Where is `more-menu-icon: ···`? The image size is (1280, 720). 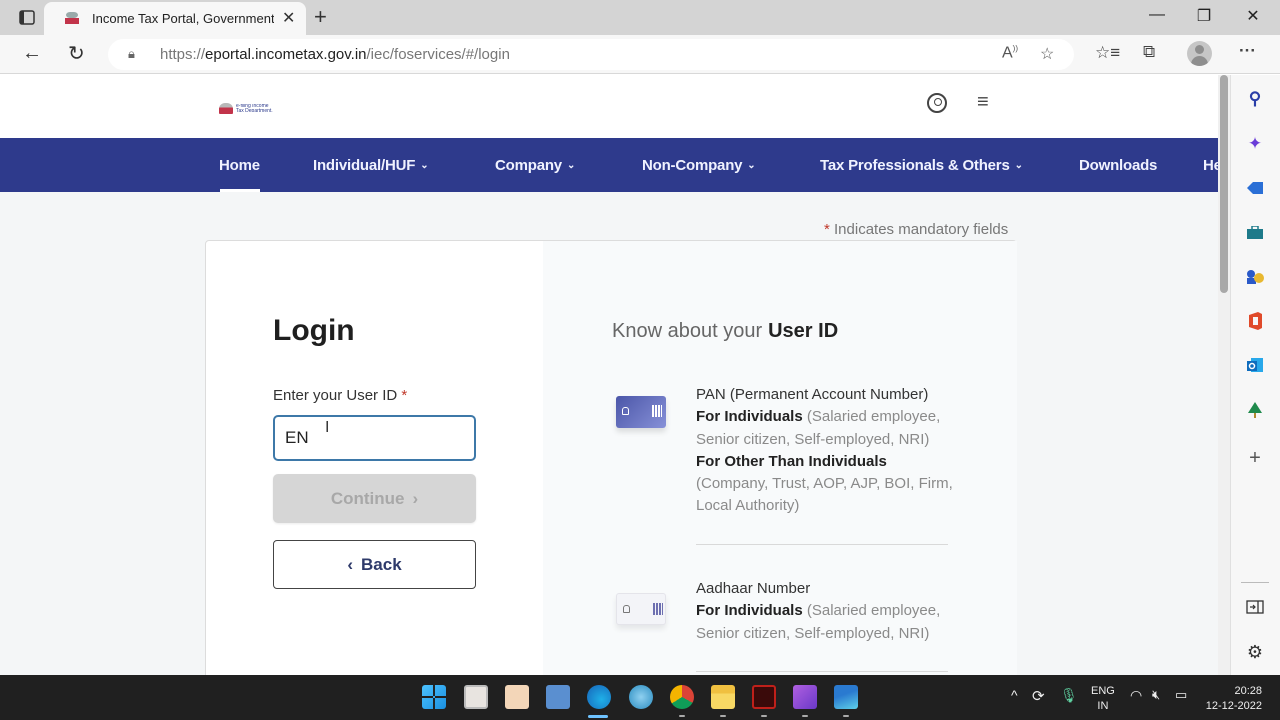 more-menu-icon: ··· is located at coordinates (1247, 51).